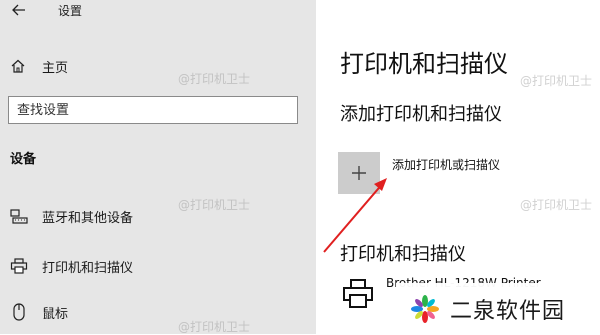  I want to click on sidebar-item-home: 主页, so click(158, 66).